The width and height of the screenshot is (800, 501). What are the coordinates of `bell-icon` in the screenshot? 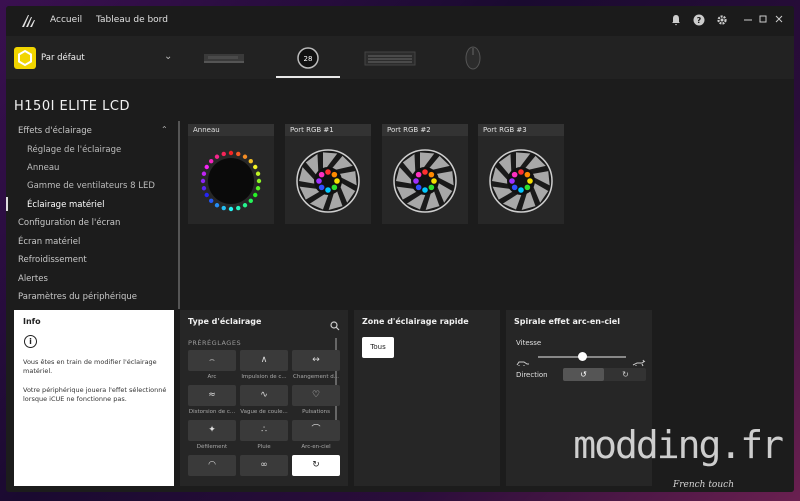 It's located at (676, 21).